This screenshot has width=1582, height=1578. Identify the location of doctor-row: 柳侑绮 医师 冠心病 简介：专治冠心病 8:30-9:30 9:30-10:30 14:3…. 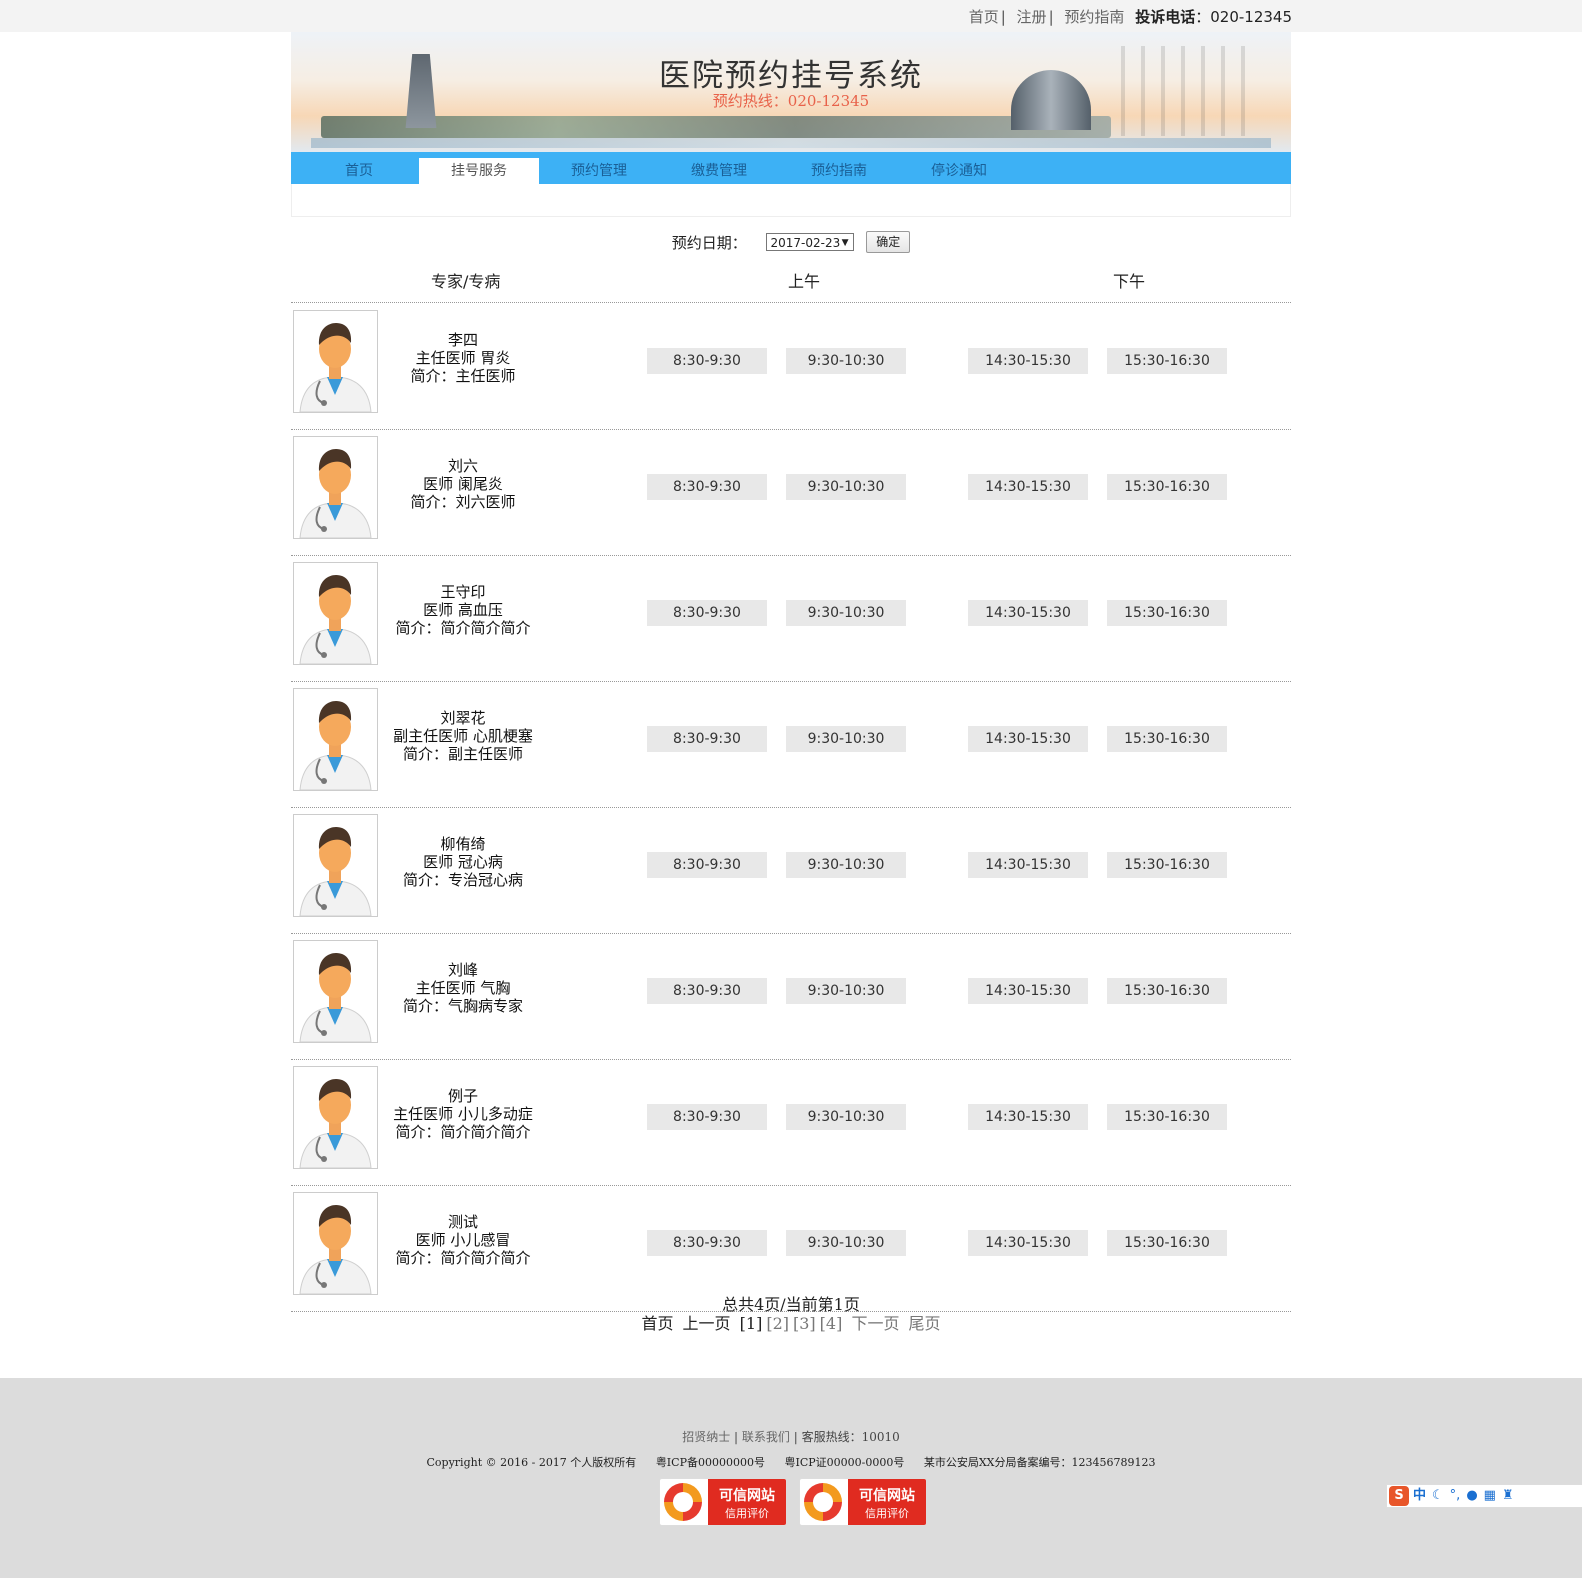
(791, 870).